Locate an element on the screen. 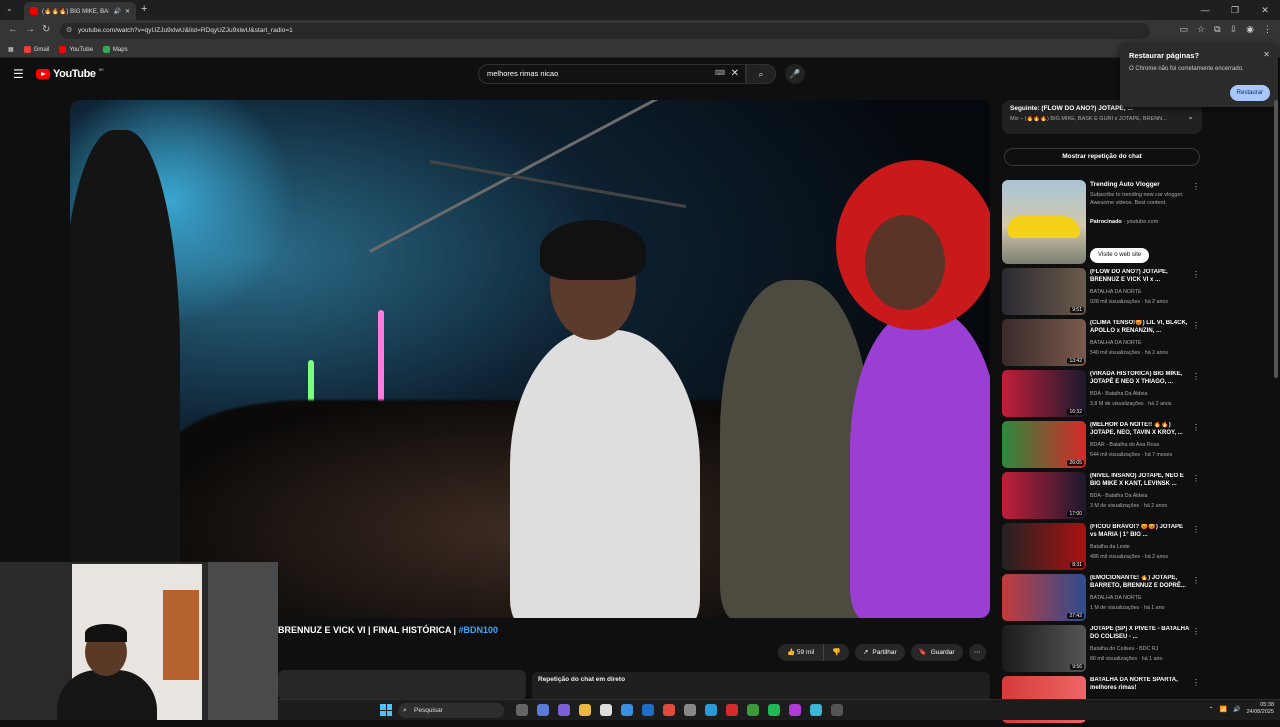  wifi-icon: 📶 is located at coordinates (1223, 709).